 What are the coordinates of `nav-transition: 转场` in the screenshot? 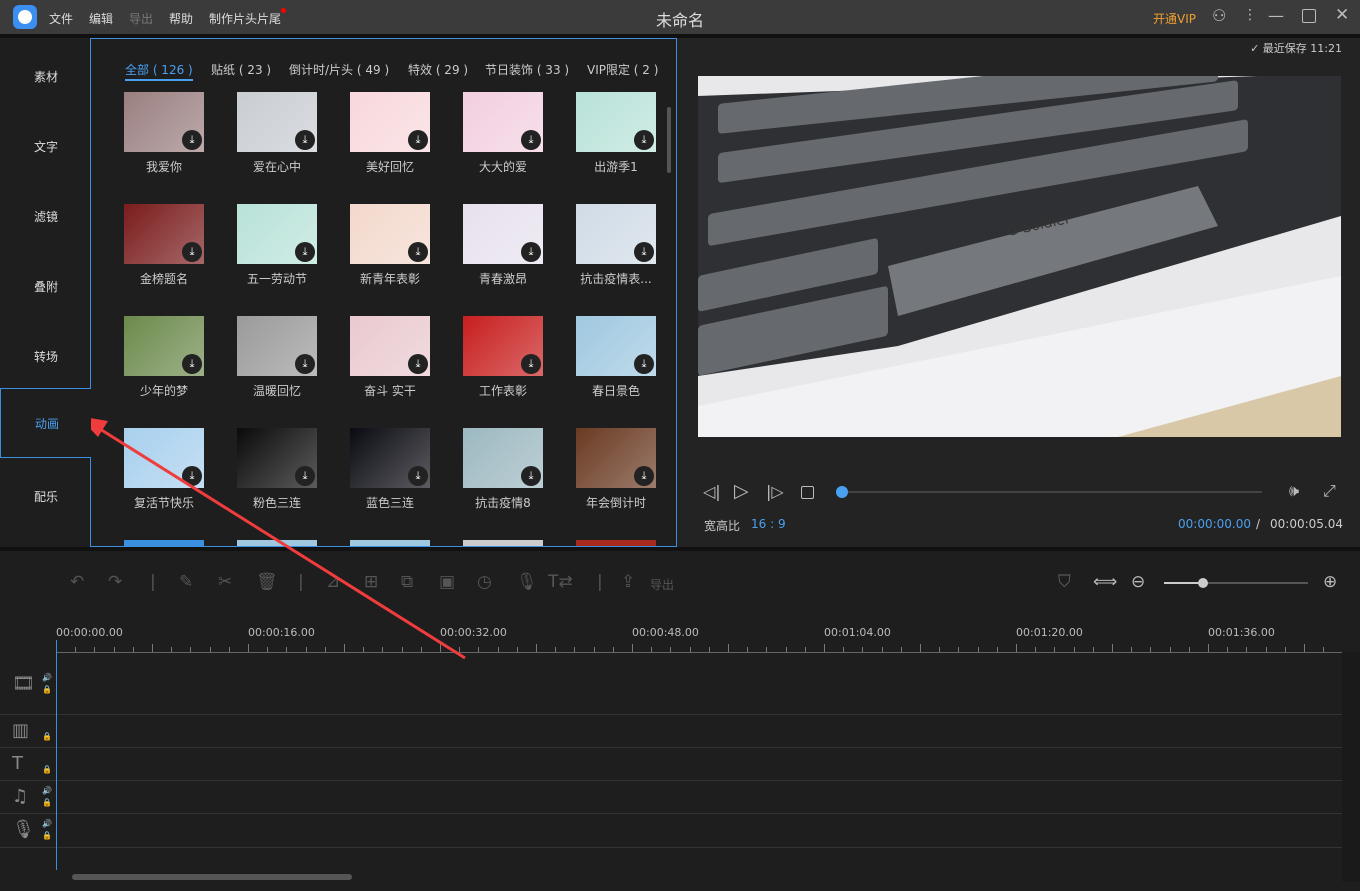 It's located at (45, 357).